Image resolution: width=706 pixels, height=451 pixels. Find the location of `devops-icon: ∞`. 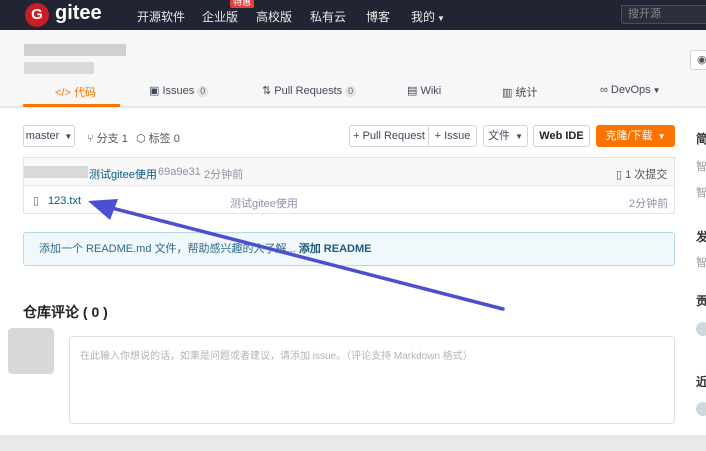

devops-icon: ∞ is located at coordinates (604, 90).